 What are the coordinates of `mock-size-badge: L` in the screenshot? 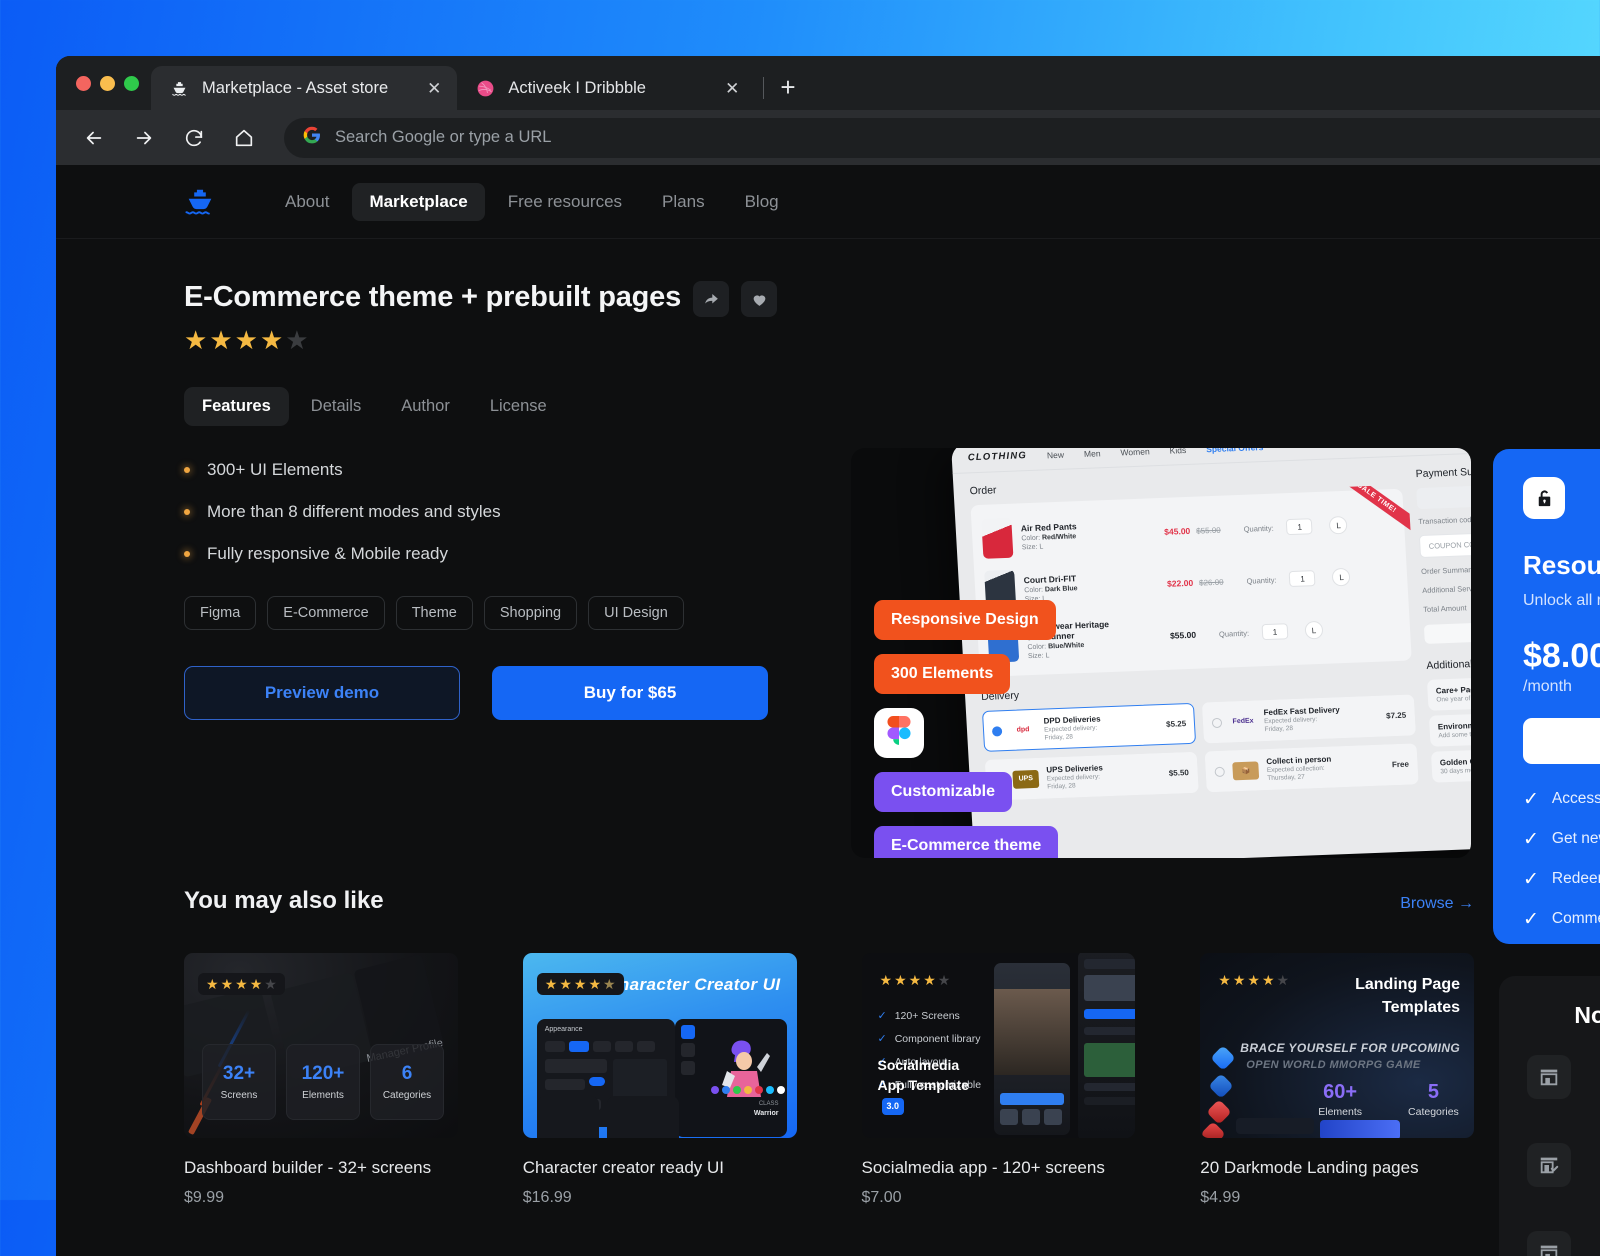 It's located at (1314, 630).